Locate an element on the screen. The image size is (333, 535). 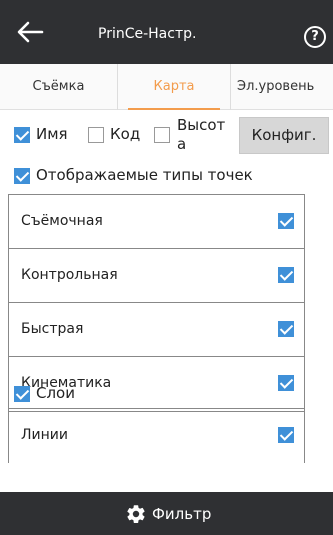
point-types-checkbox is located at coordinates (22, 176).